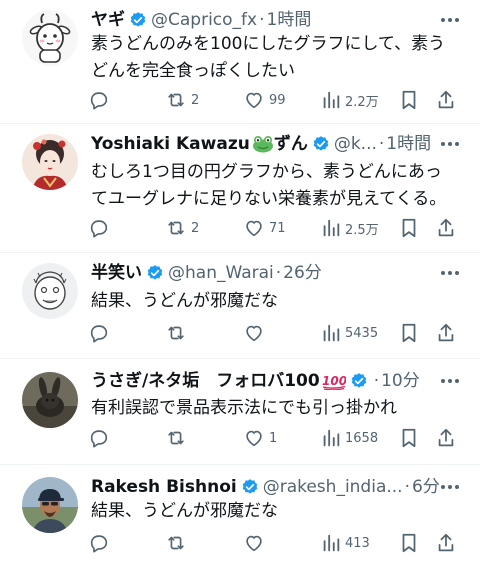 This screenshot has width=480, height=563. What do you see at coordinates (362, 333) in the screenshot?
I see `view-count: 5435` at bounding box center [362, 333].